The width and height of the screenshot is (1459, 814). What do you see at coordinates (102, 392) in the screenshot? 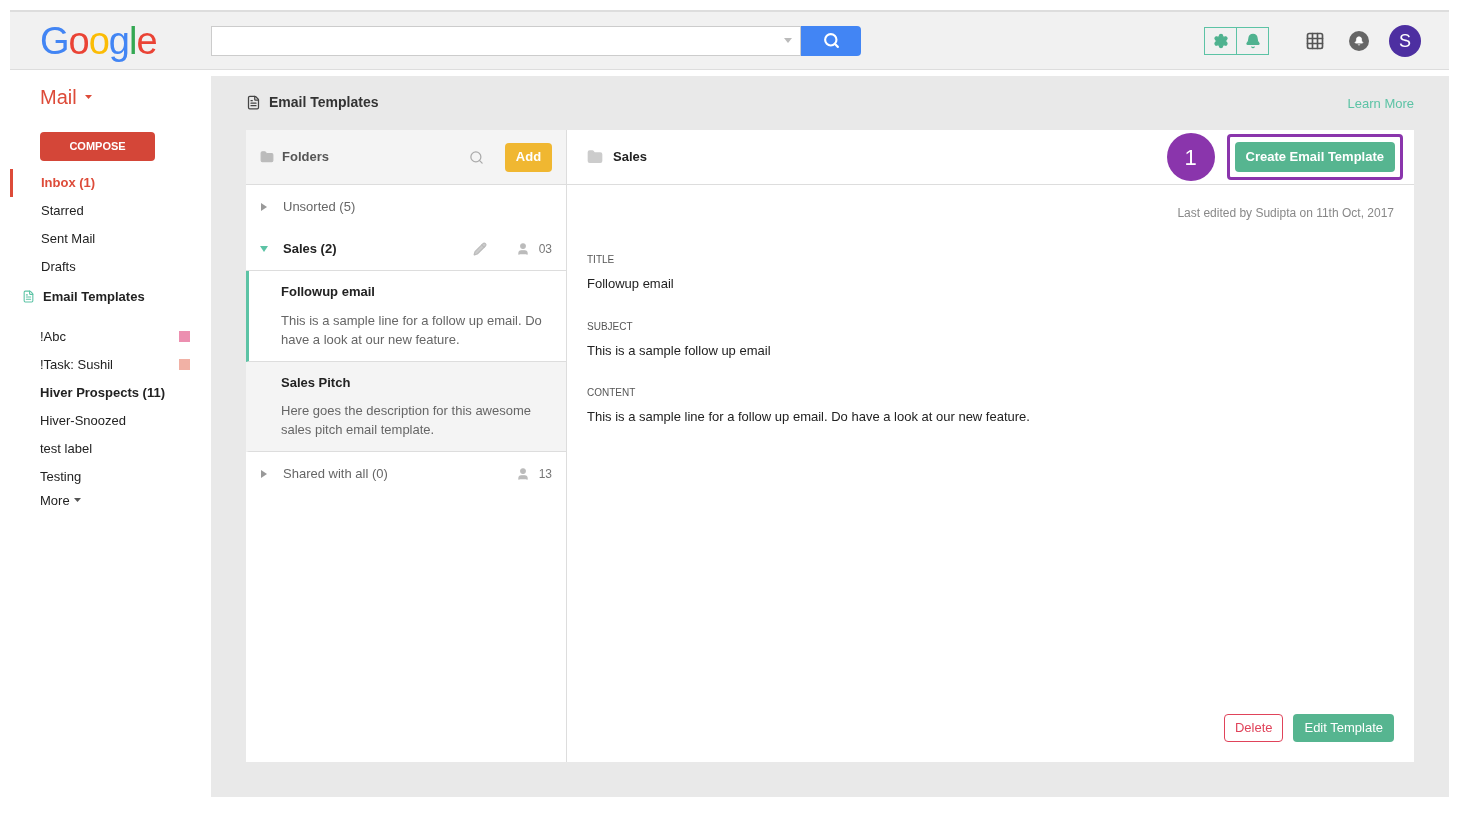
I see `label-item: Hiver Prospects (11)` at bounding box center [102, 392].